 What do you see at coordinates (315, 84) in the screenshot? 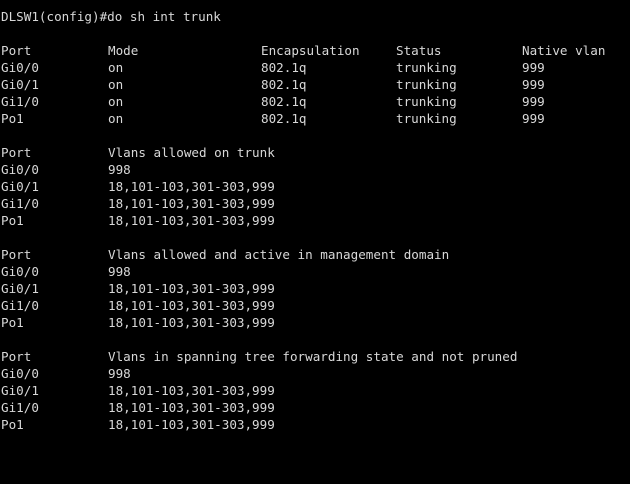
I see `table-row: Gi0/1 on 802.1q trunking 999` at bounding box center [315, 84].